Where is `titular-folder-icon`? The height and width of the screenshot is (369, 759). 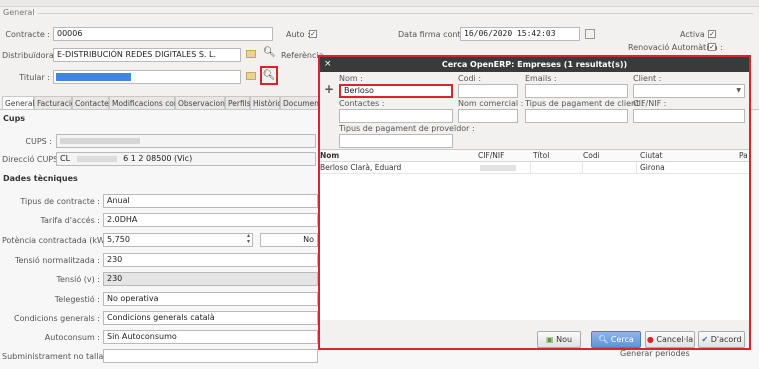
titular-folder-icon is located at coordinates (251, 76).